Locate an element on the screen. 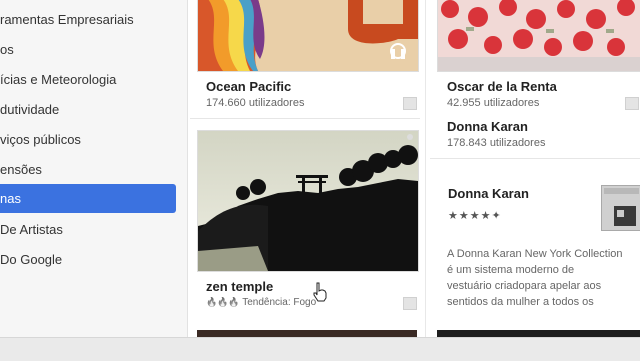 The height and width of the screenshot is (361, 640). zen-temple-title: zen temple is located at coordinates (239, 286).